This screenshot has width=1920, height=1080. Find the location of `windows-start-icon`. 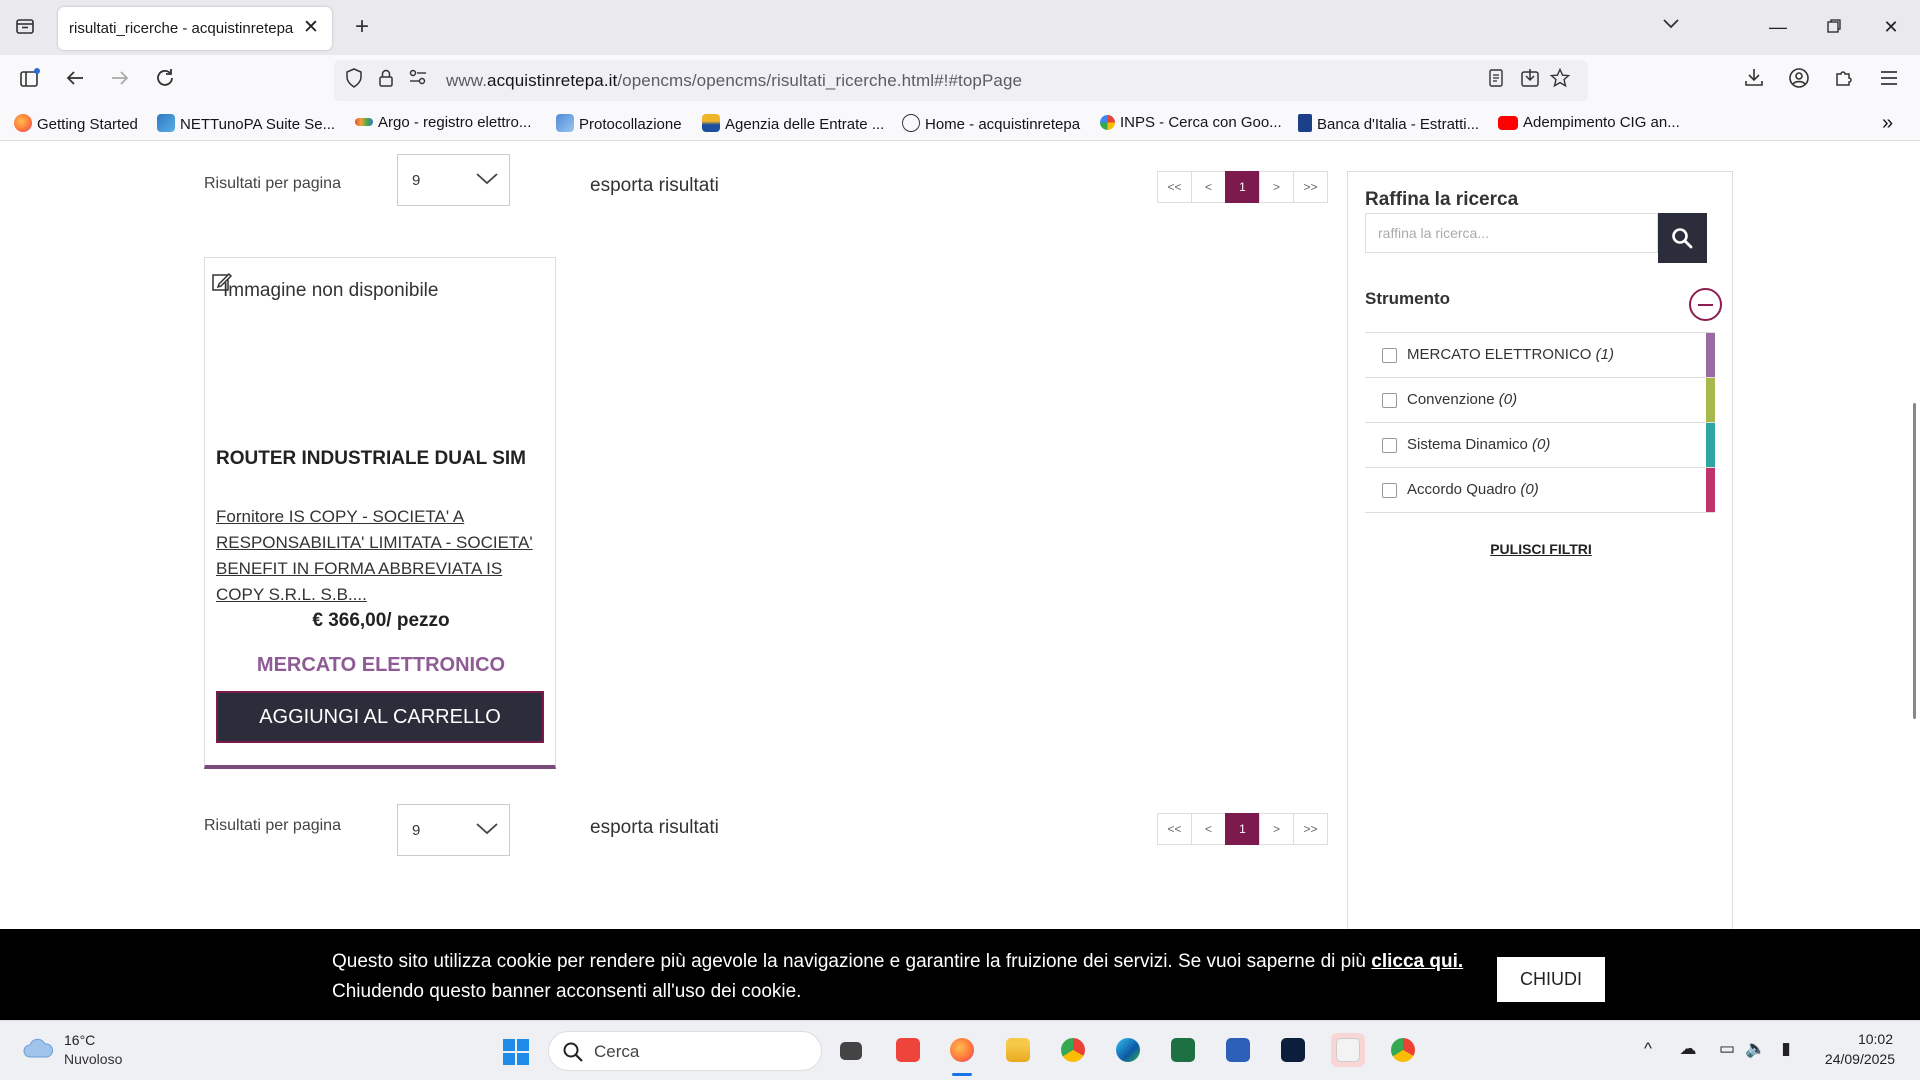

windows-start-icon is located at coordinates (516, 1052).